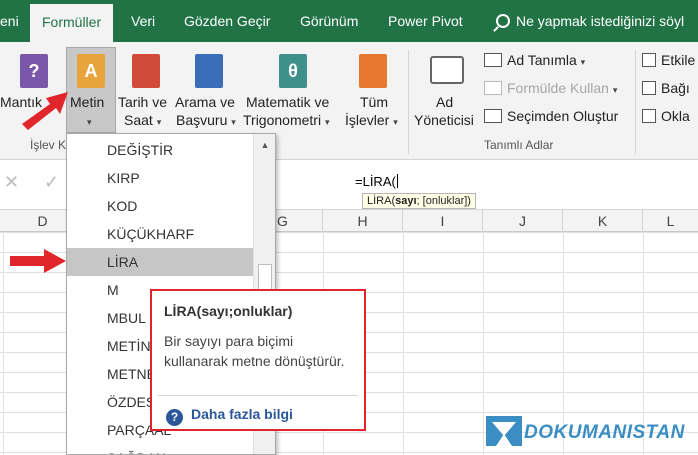 The width and height of the screenshot is (698, 455). I want to click on help-icon: ?, so click(174, 417).